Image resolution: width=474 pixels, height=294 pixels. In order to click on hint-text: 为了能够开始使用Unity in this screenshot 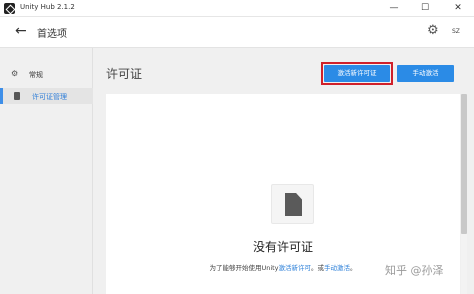, I will do `click(244, 268)`.